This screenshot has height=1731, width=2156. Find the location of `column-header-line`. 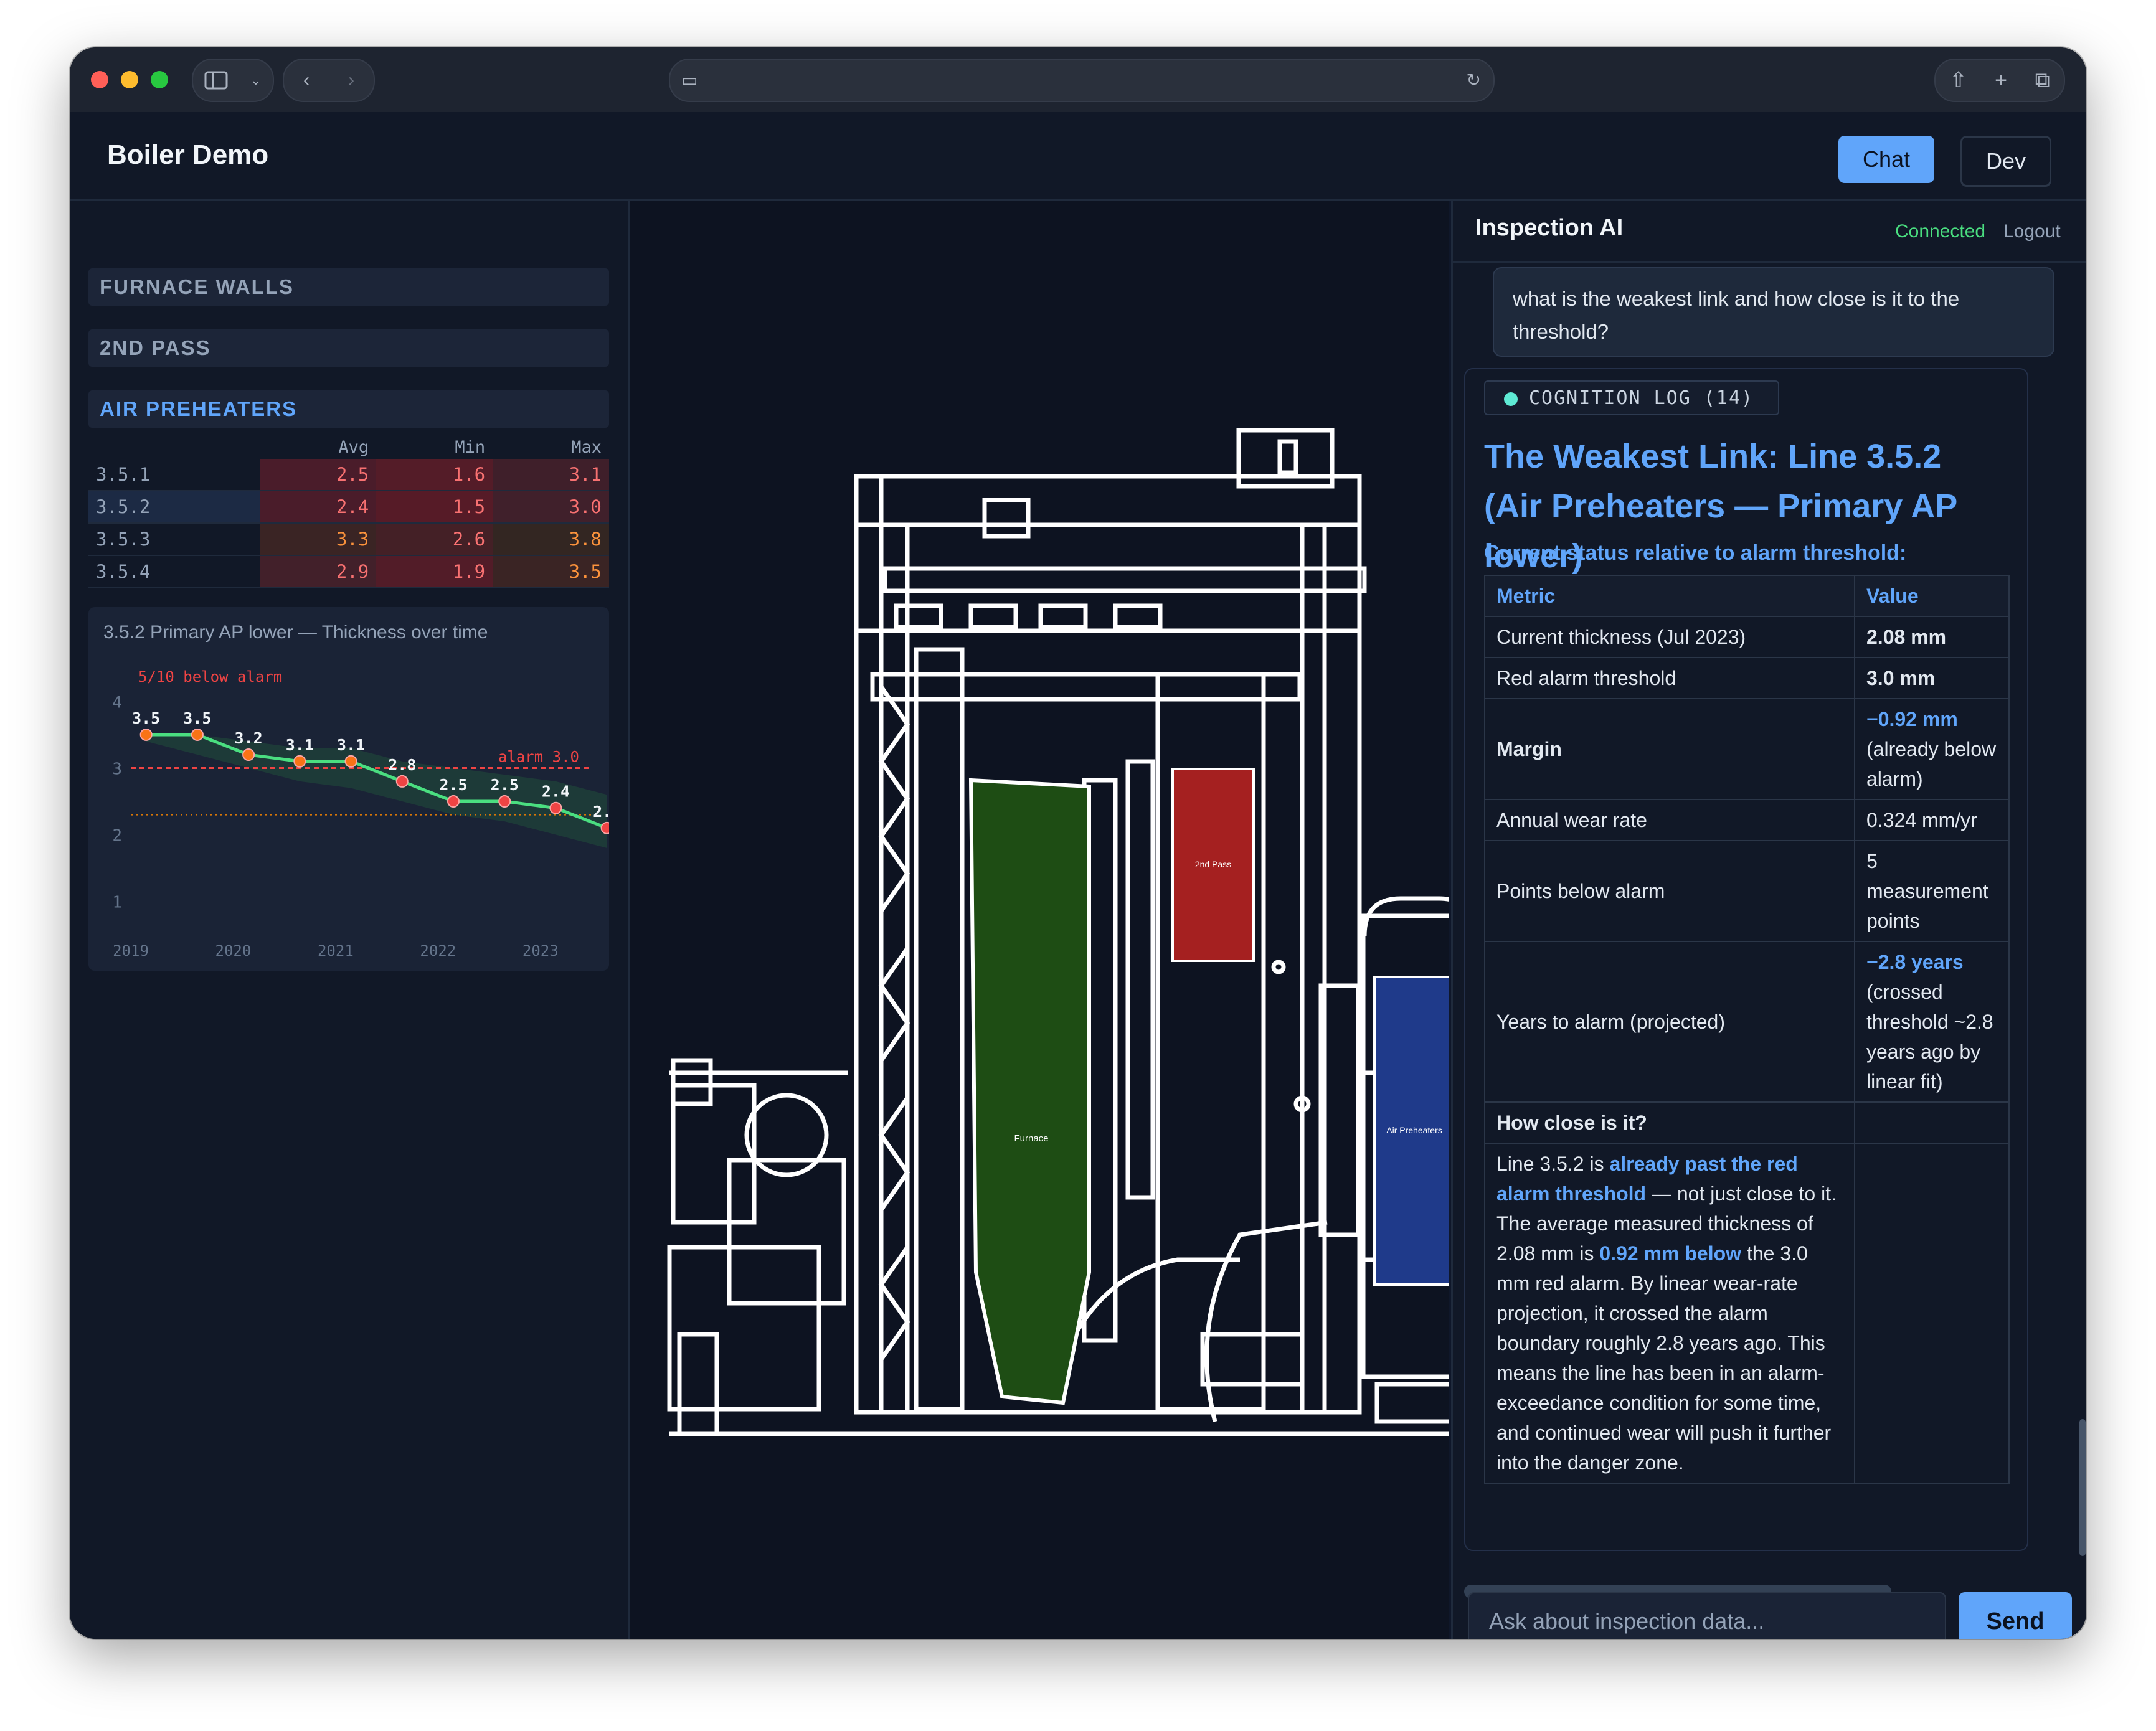

column-header-line is located at coordinates (174, 447).